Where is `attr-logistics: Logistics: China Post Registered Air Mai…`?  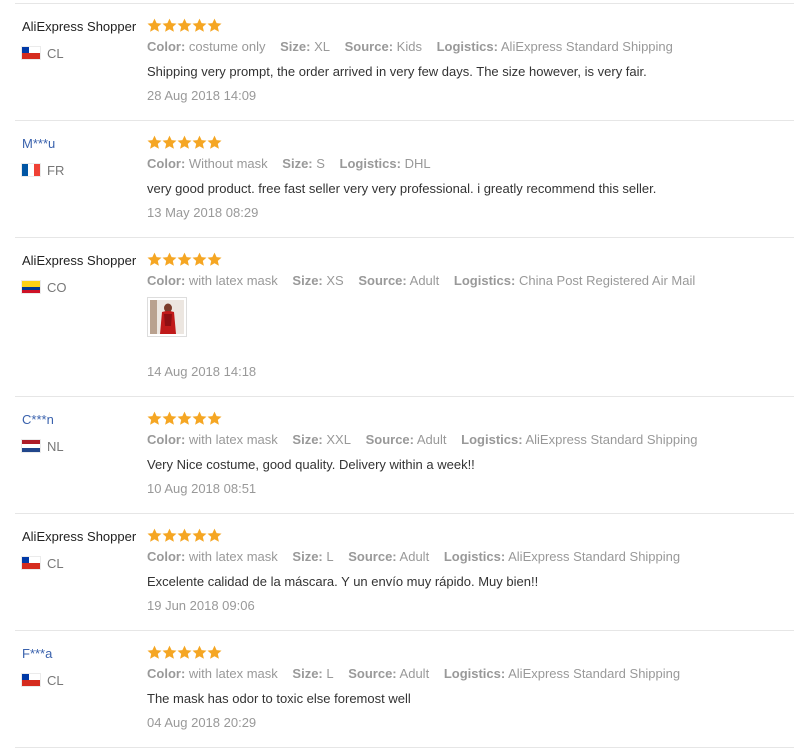 attr-logistics: Logistics: China Post Registered Air Mai… is located at coordinates (574, 280).